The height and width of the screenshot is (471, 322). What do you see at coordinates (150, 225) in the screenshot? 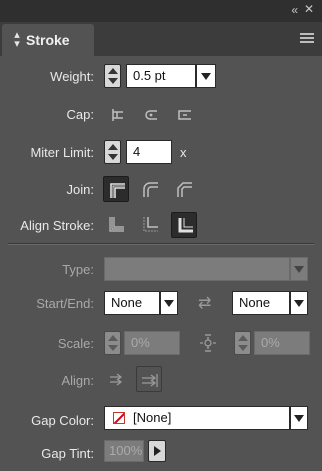
I see `align-stroke-inside-button` at bounding box center [150, 225].